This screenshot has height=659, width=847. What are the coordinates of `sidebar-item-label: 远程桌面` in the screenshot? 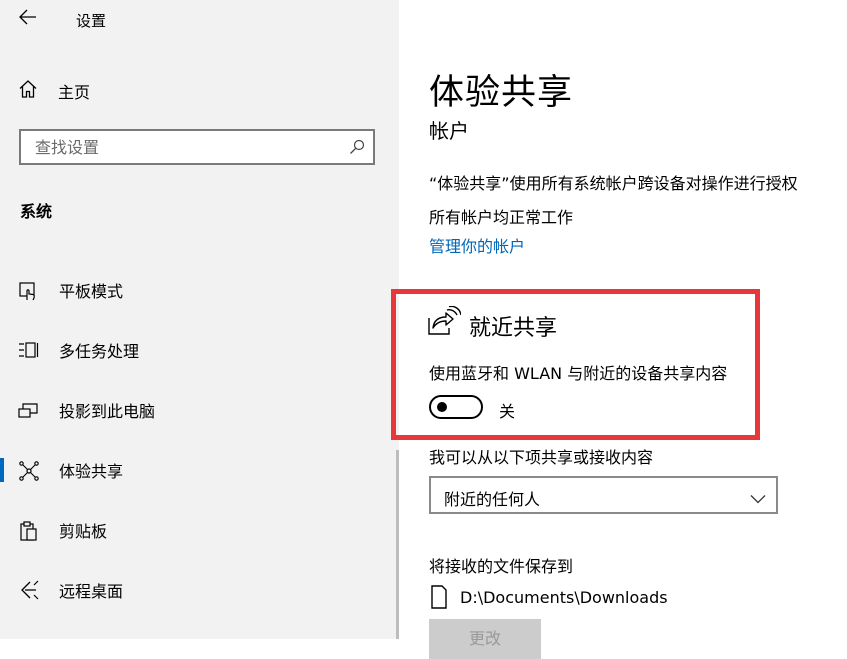 It's located at (91, 591).